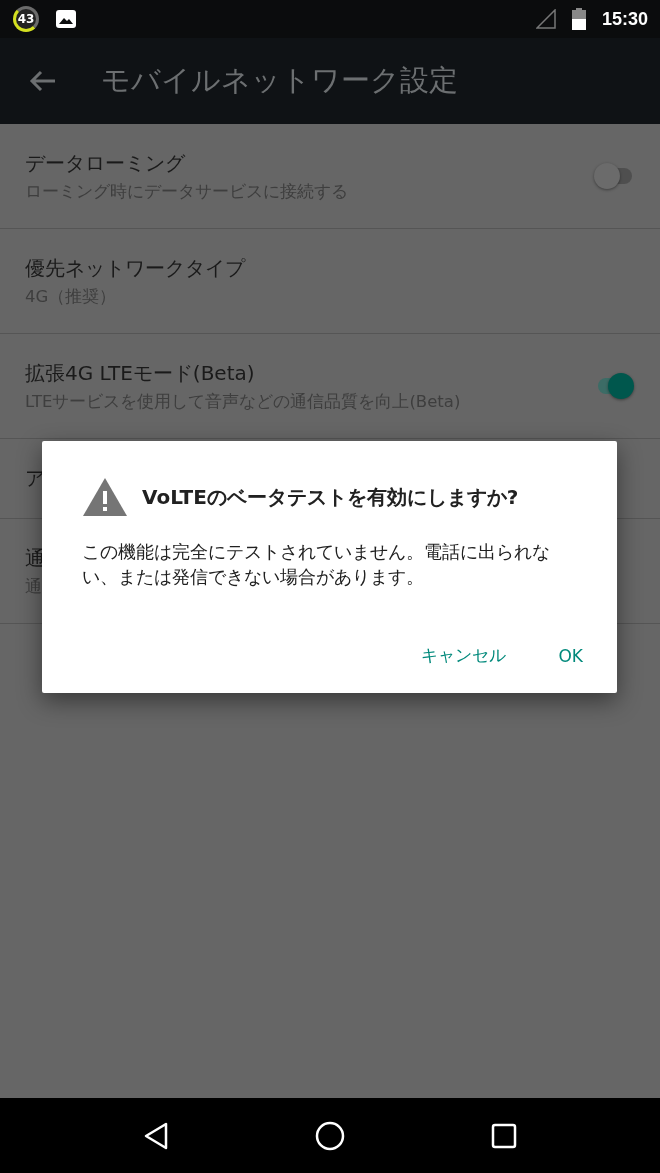 The height and width of the screenshot is (1173, 660). Describe the element at coordinates (140, 373) in the screenshot. I see `setting-title: 拡張4G LTEモード(Beta)` at that location.